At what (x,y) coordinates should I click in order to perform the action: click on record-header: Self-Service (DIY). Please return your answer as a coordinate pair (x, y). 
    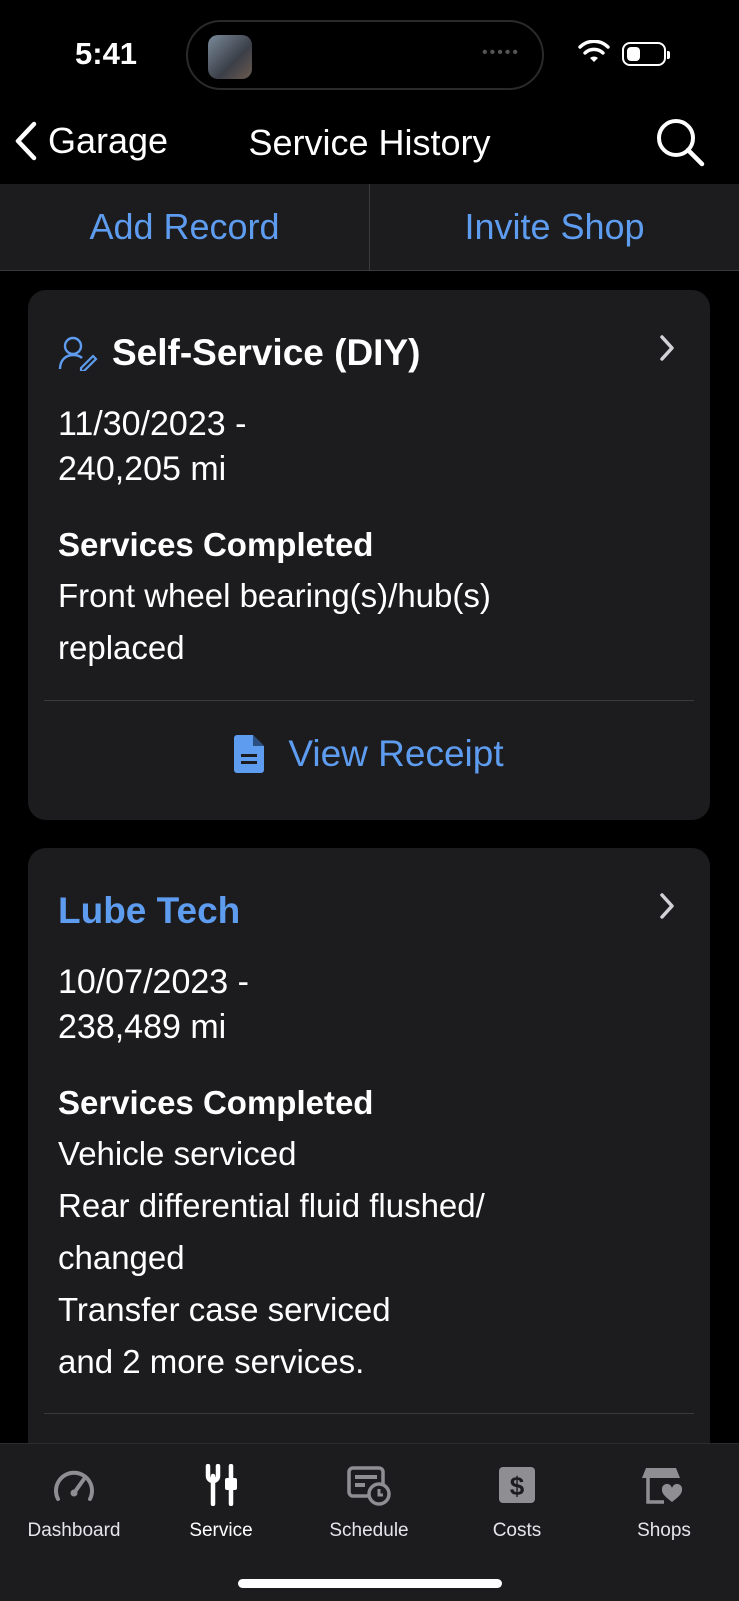
    Looking at the image, I should click on (239, 353).